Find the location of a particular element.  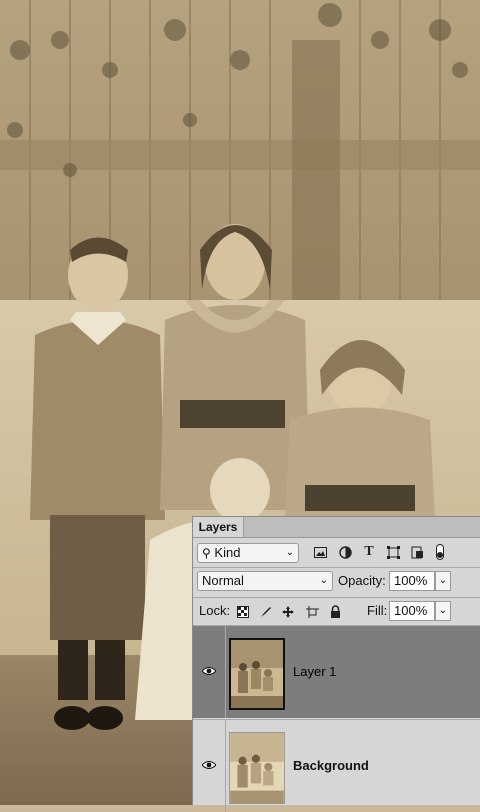

layer-name: Background is located at coordinates (331, 766).